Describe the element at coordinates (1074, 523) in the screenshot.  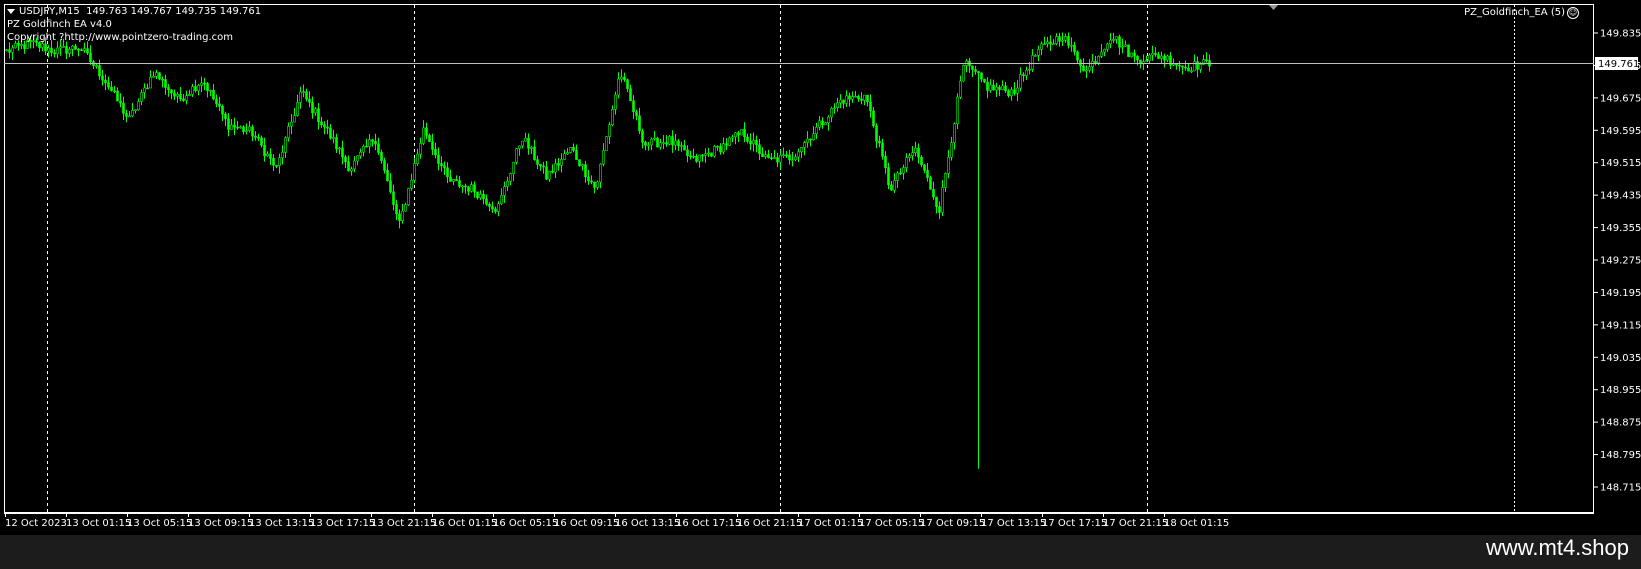
I see `time-label: 17 Oct 17:15` at that location.